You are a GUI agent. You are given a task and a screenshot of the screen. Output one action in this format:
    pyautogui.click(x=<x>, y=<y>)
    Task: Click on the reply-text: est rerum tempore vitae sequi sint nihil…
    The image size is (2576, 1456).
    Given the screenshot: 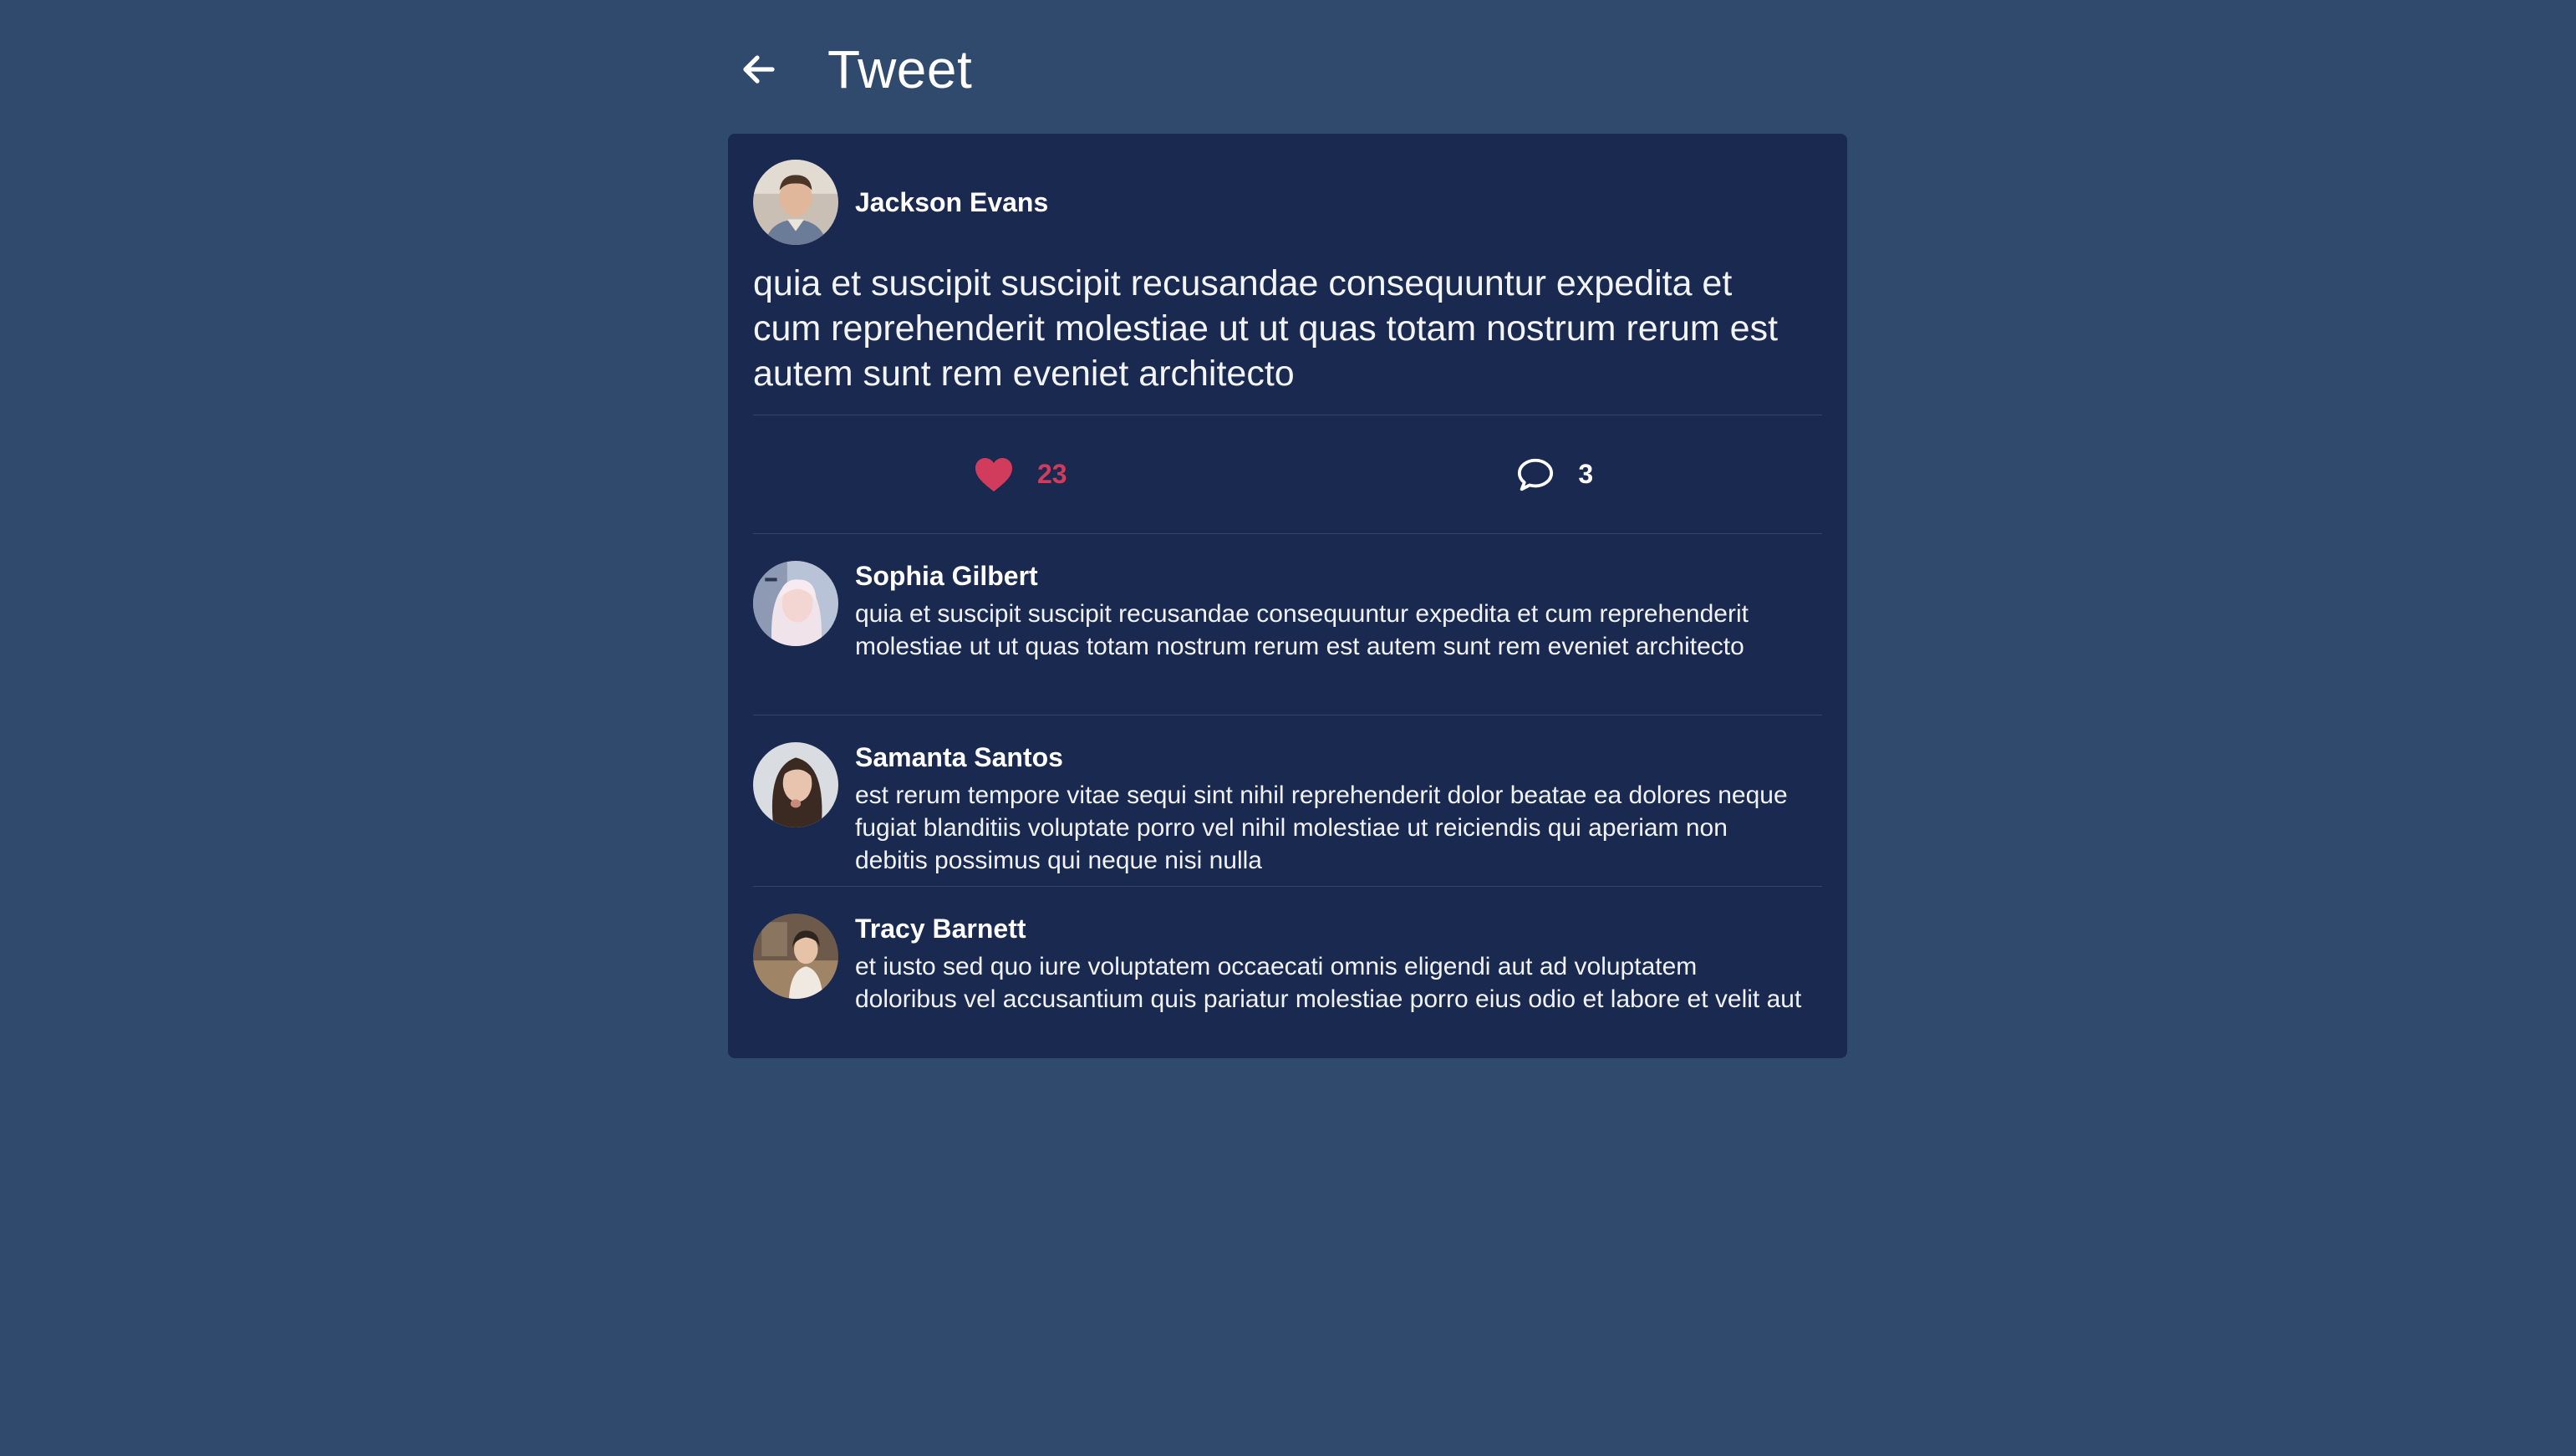 What is the action you would take?
    pyautogui.click(x=1321, y=827)
    